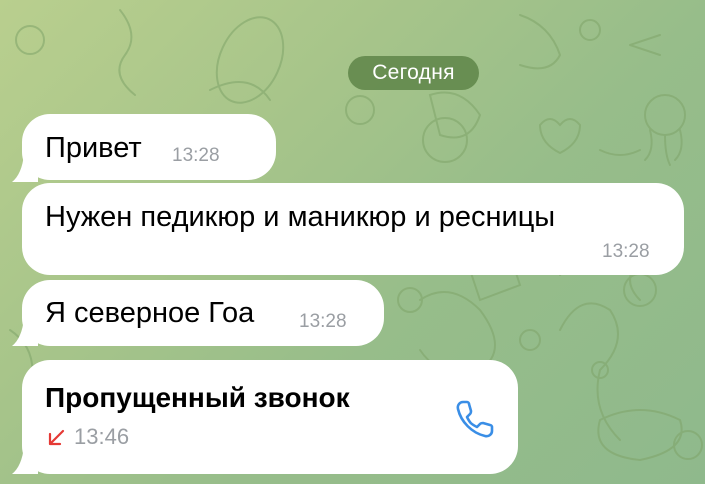  Describe the element at coordinates (56, 437) in the screenshot. I see `missed-call-arrow-icon` at that location.